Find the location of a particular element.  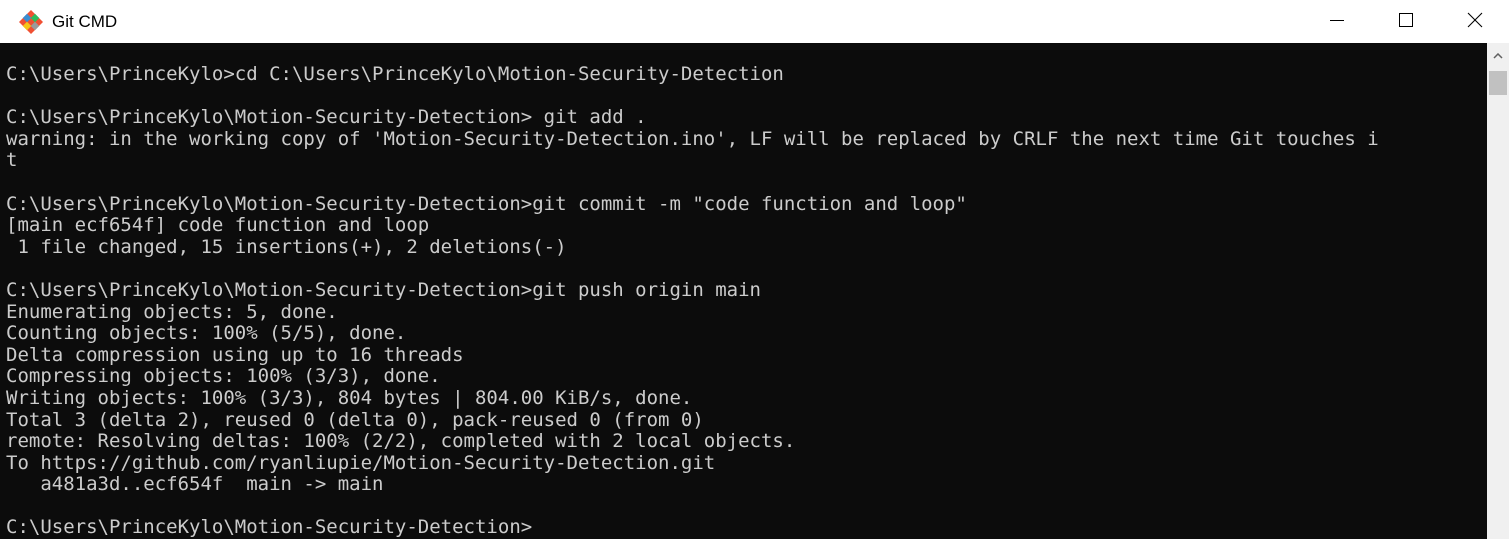

maximize-icon is located at coordinates (1405, 20).